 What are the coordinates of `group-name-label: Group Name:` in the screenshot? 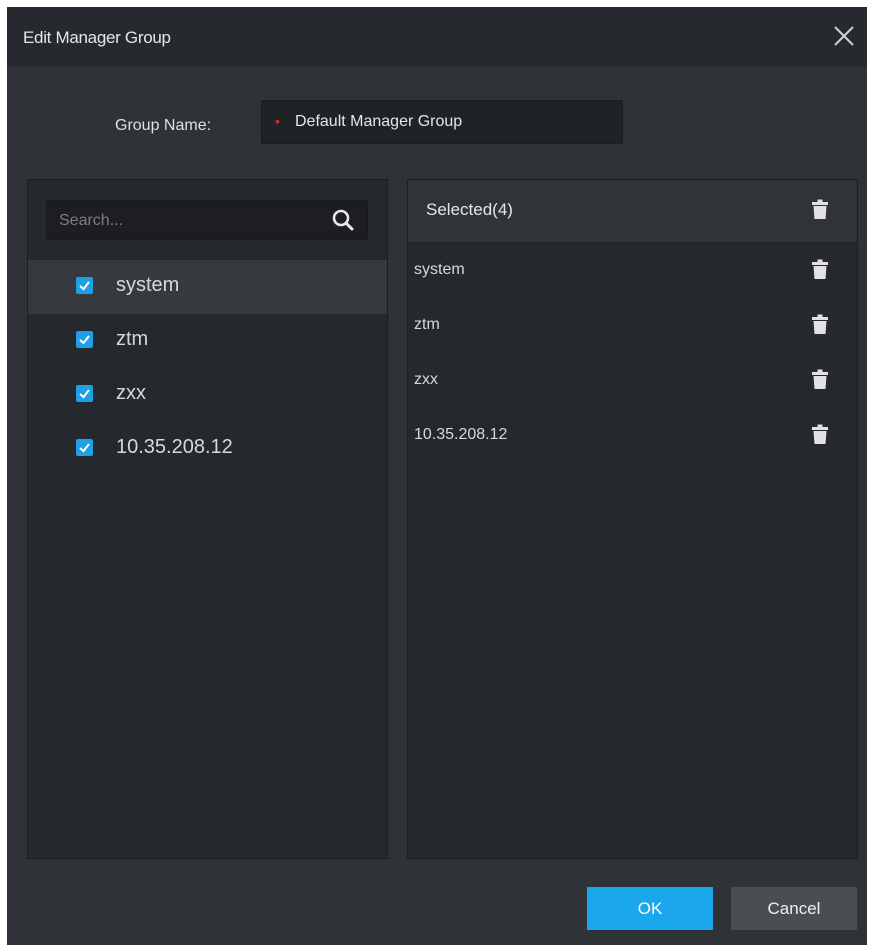 It's located at (163, 125).